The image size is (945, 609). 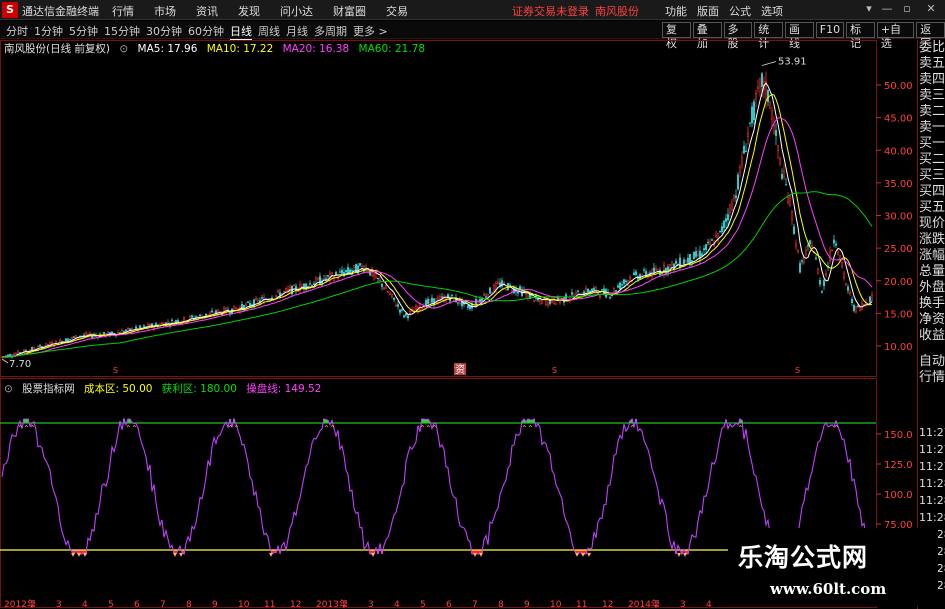 What do you see at coordinates (772, 11) in the screenshot?
I see `menu-item-options: 选项` at bounding box center [772, 11].